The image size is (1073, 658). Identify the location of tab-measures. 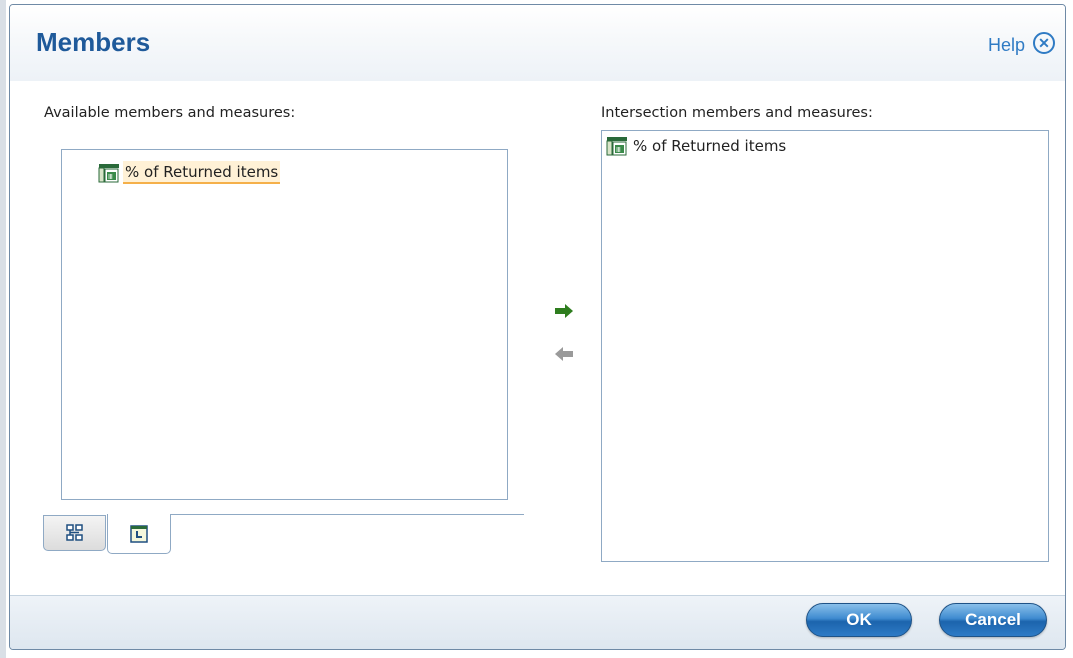
(139, 534).